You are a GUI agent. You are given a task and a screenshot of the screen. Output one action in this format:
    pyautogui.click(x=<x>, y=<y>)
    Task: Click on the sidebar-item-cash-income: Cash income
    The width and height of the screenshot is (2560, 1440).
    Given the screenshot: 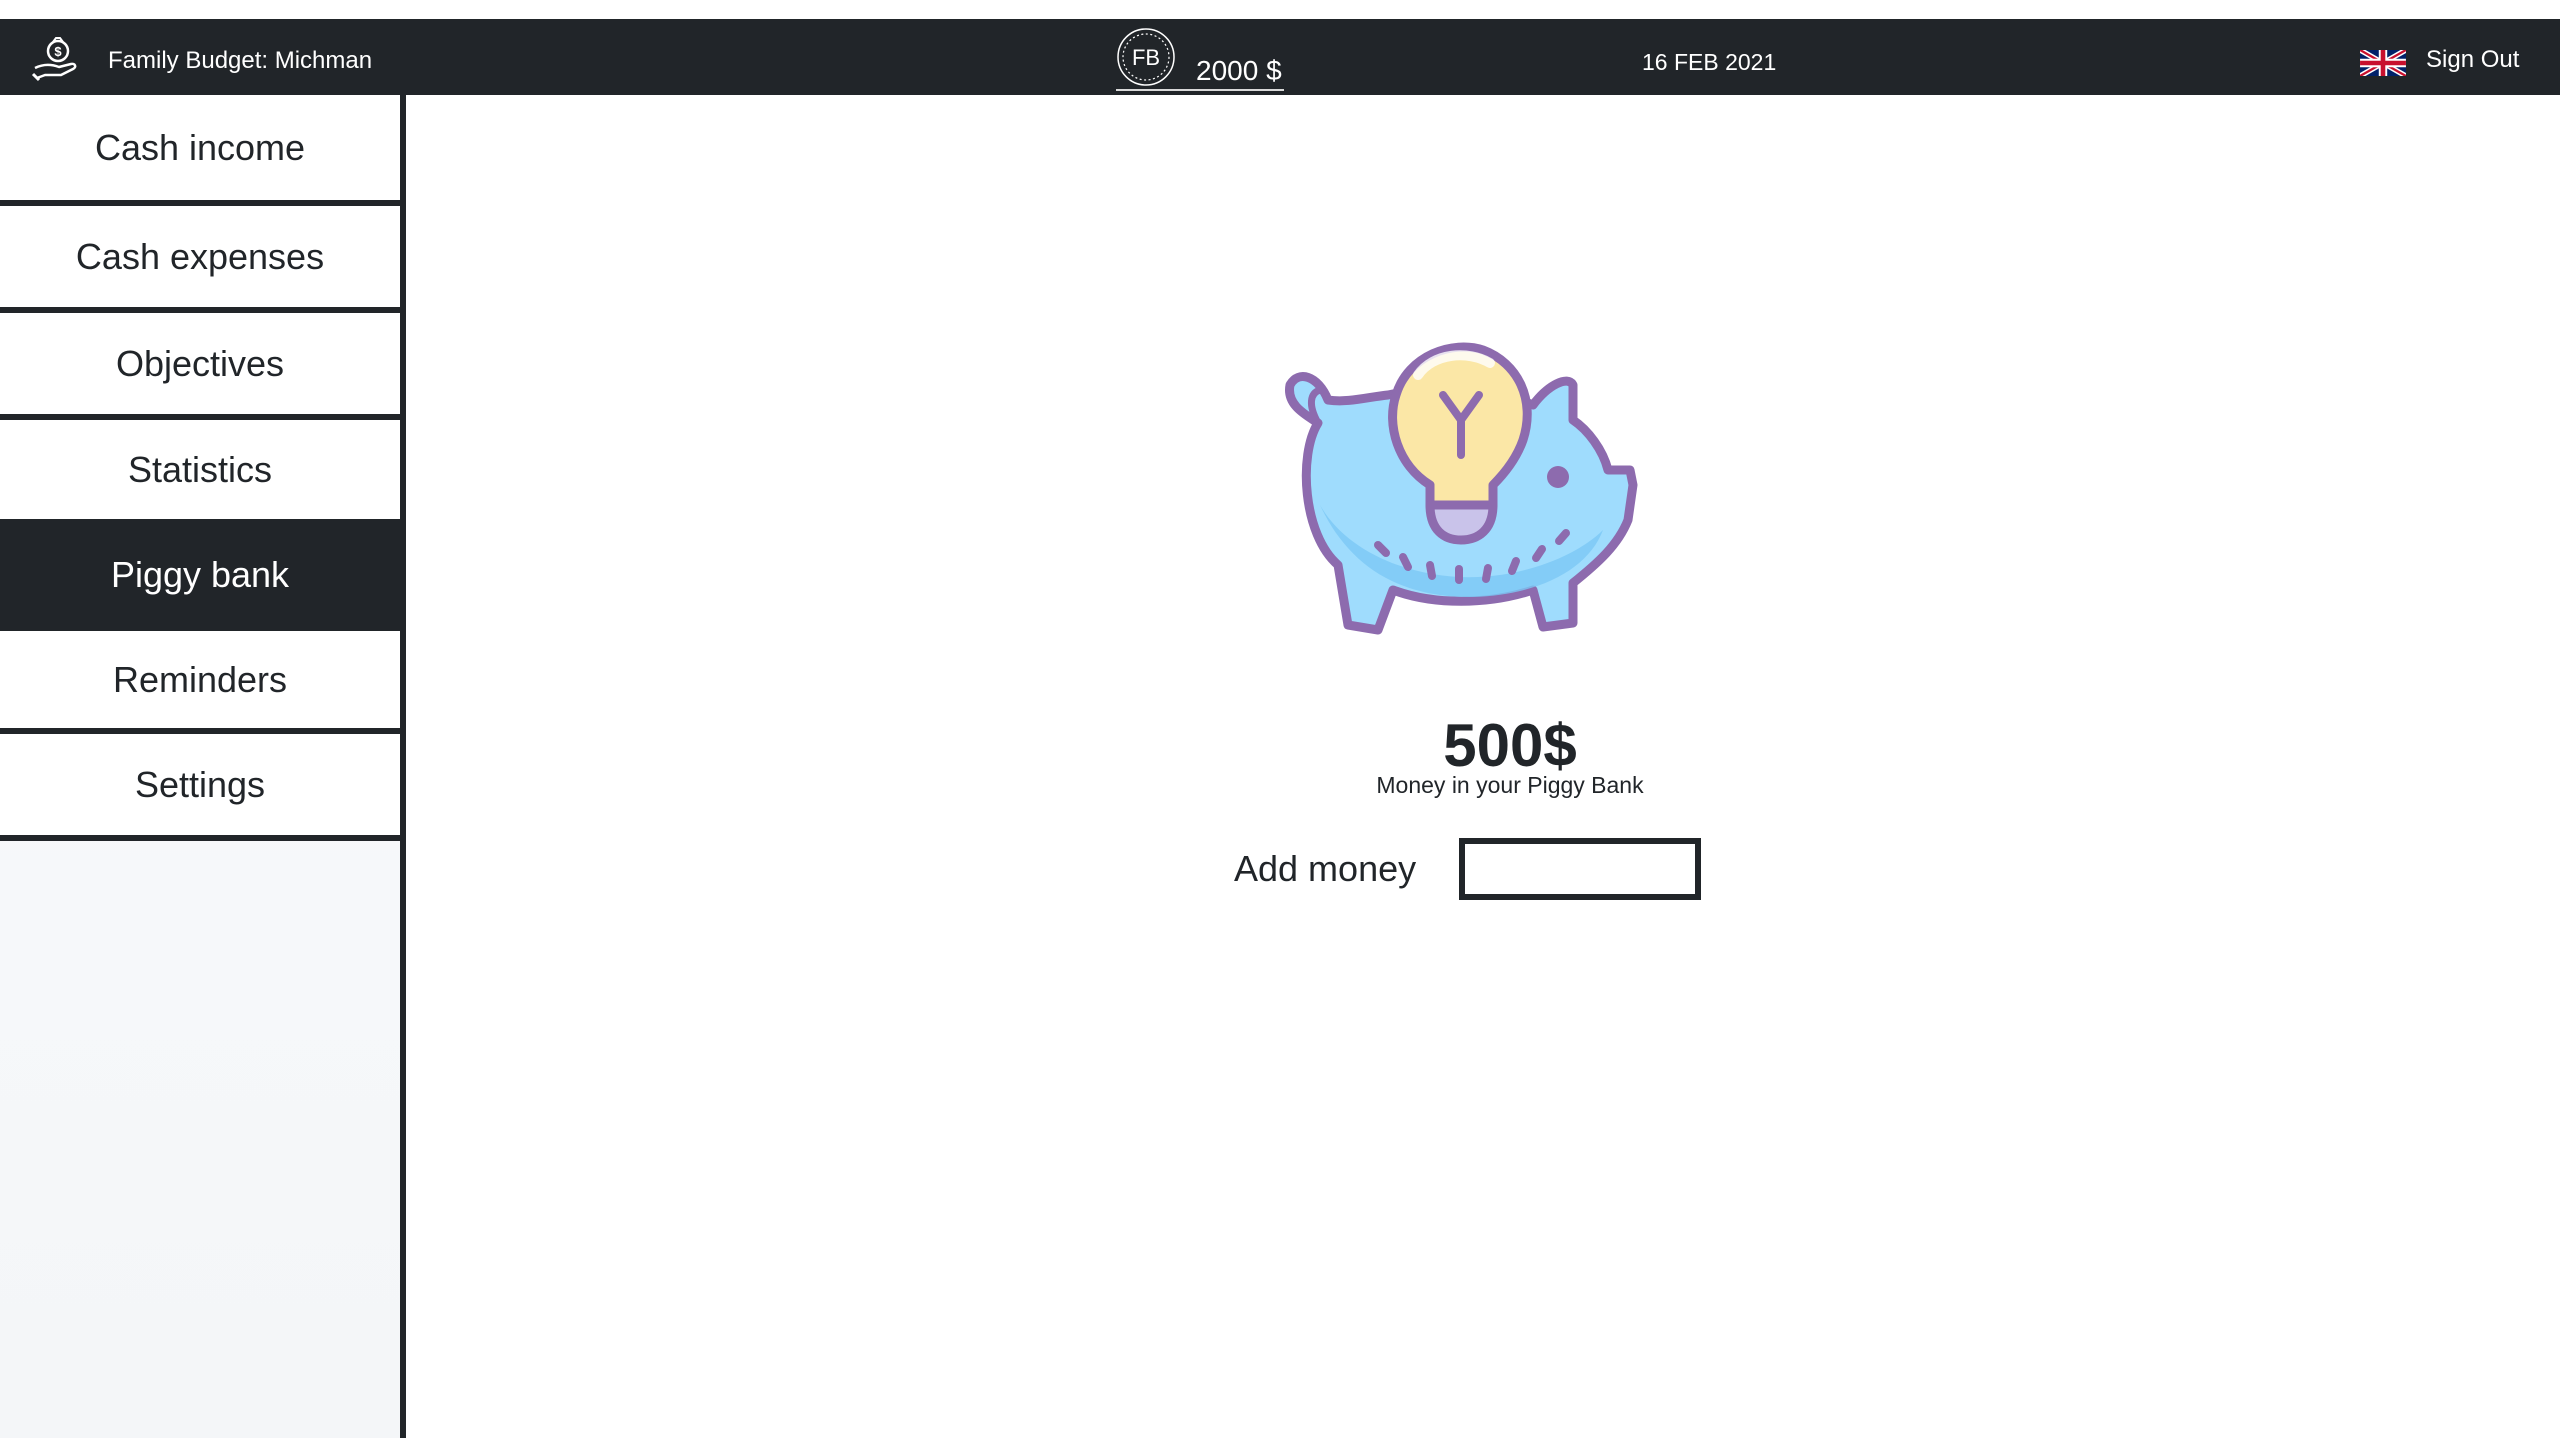 What is the action you would take?
    pyautogui.click(x=200, y=150)
    